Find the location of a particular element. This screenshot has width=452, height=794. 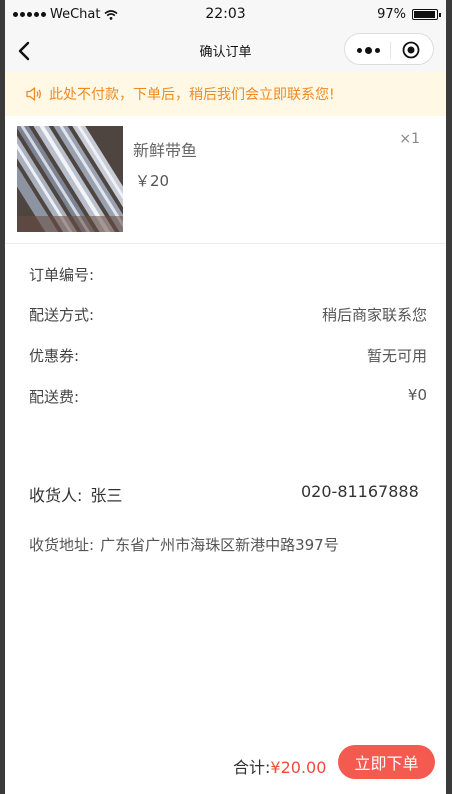

notice-text: 此处不付款，下单后，稍后我们会立即联系您! is located at coordinates (192, 95).